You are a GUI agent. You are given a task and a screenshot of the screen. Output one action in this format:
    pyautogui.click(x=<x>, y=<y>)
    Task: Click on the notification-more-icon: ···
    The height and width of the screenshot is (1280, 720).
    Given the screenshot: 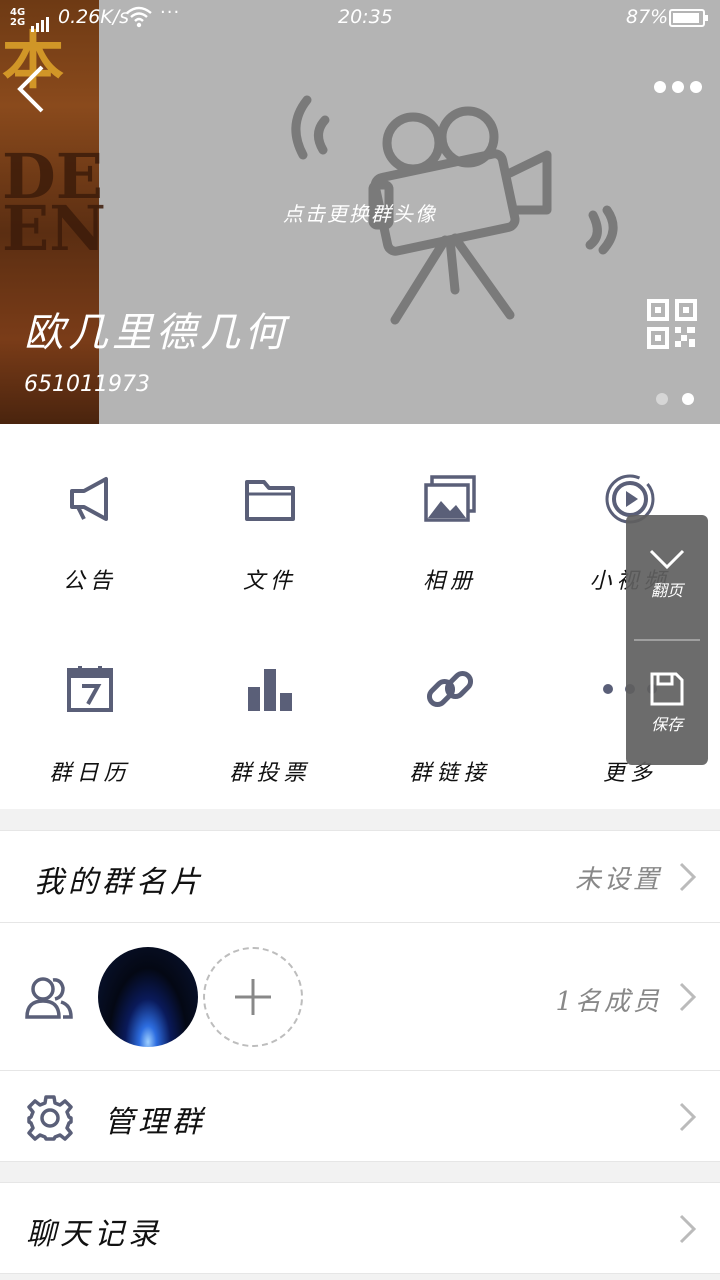 What is the action you would take?
    pyautogui.click(x=170, y=12)
    